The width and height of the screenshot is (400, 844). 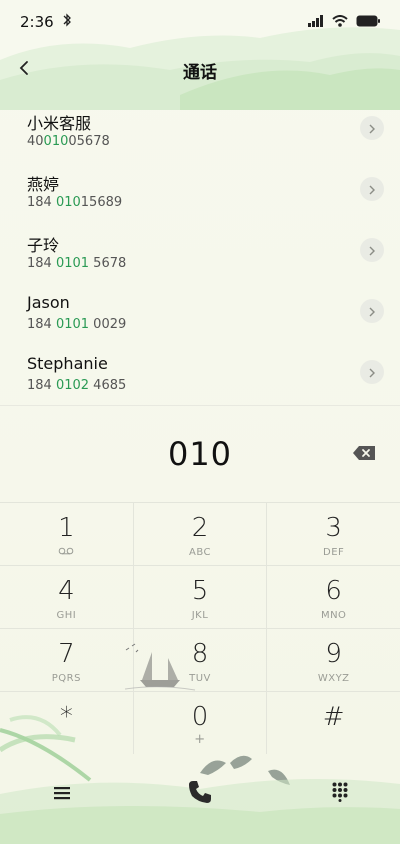 What do you see at coordinates (43, 184) in the screenshot?
I see `contact-name: 燕婷` at bounding box center [43, 184].